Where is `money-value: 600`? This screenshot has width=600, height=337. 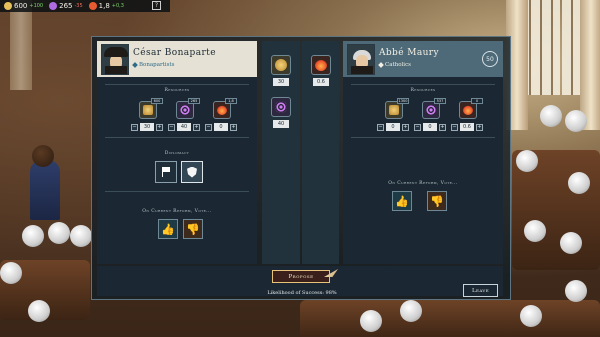 money-value: 600 is located at coordinates (21, 6).